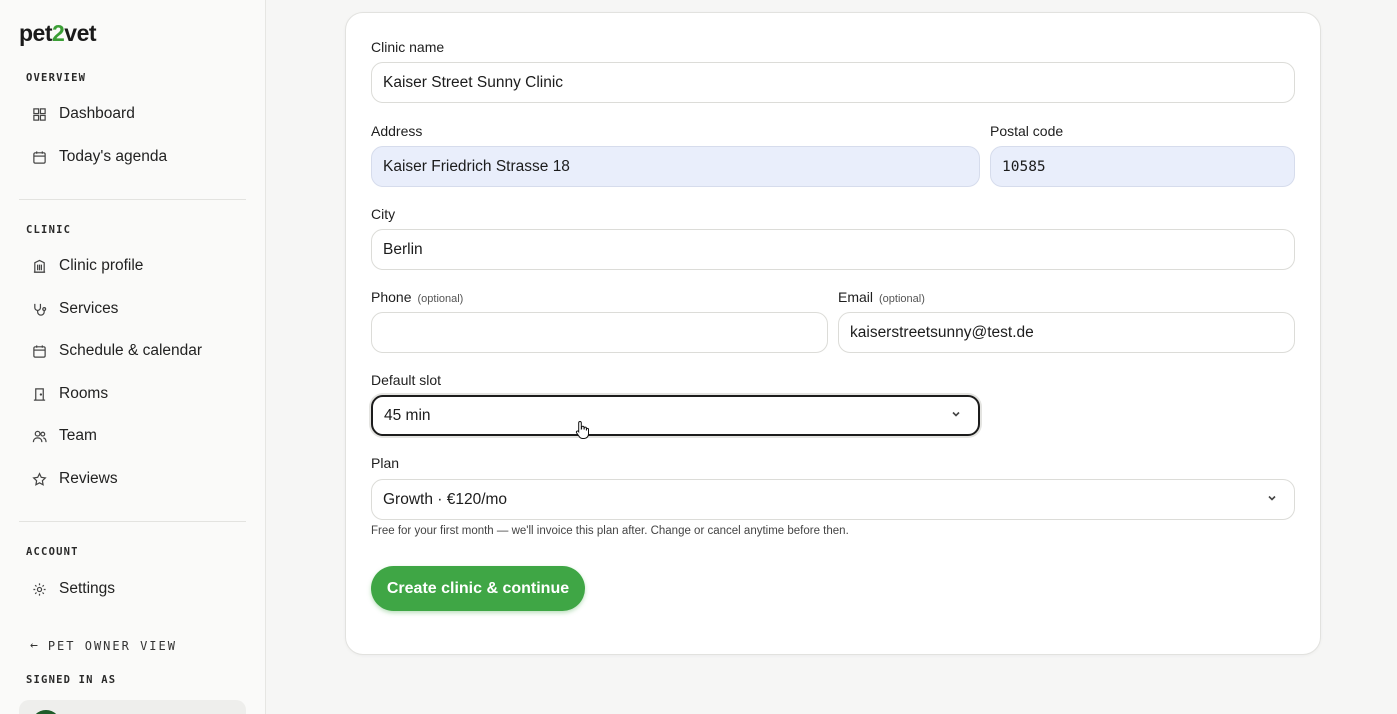  Describe the element at coordinates (78, 435) in the screenshot. I see `sidebar-item-label: Team` at that location.